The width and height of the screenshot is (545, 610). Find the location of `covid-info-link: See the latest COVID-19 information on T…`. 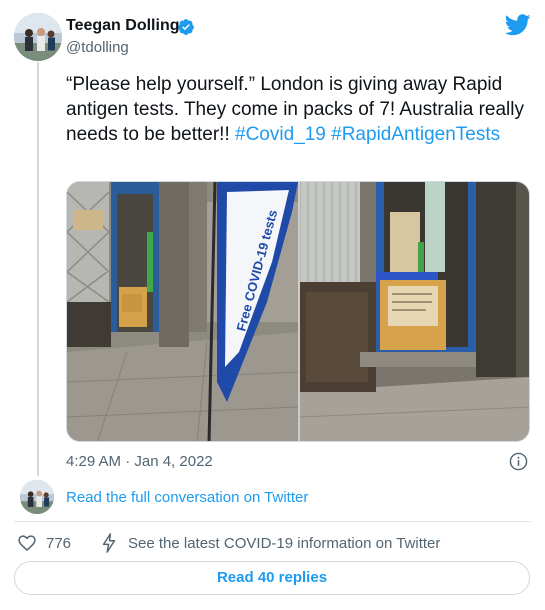

covid-info-link: See the latest COVID-19 information on T… is located at coordinates (284, 543).